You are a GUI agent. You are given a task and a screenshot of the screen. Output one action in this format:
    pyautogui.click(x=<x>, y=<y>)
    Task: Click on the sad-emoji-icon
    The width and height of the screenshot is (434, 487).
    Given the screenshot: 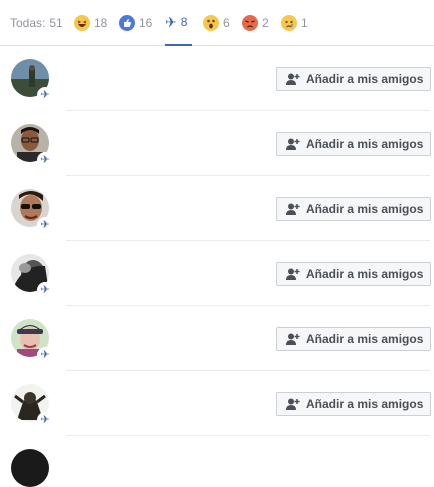 What is the action you would take?
    pyautogui.click(x=289, y=23)
    